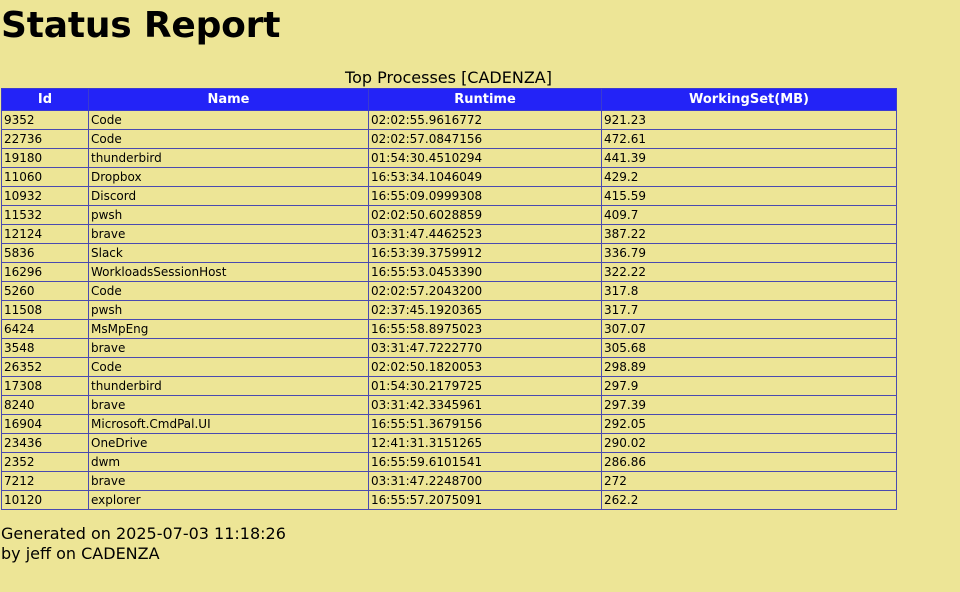 Image resolution: width=960 pixels, height=592 pixels. Describe the element at coordinates (749, 234) in the screenshot. I see `cell-workingset: 387.22` at that location.